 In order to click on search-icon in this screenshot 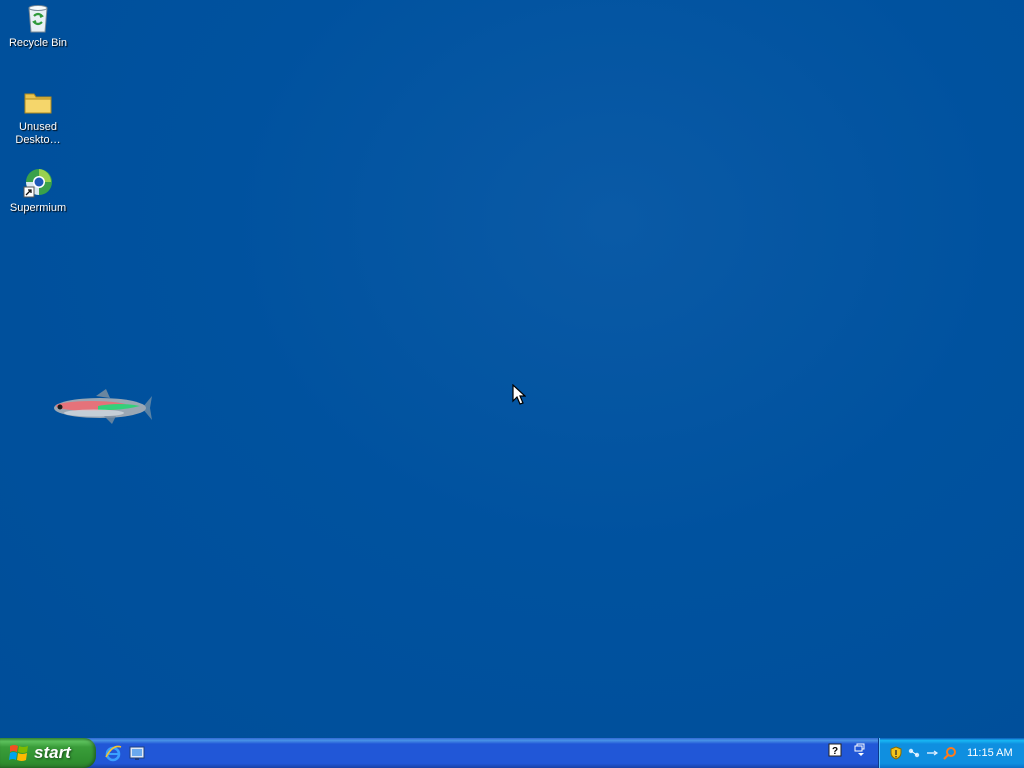, I will do `click(950, 753)`.